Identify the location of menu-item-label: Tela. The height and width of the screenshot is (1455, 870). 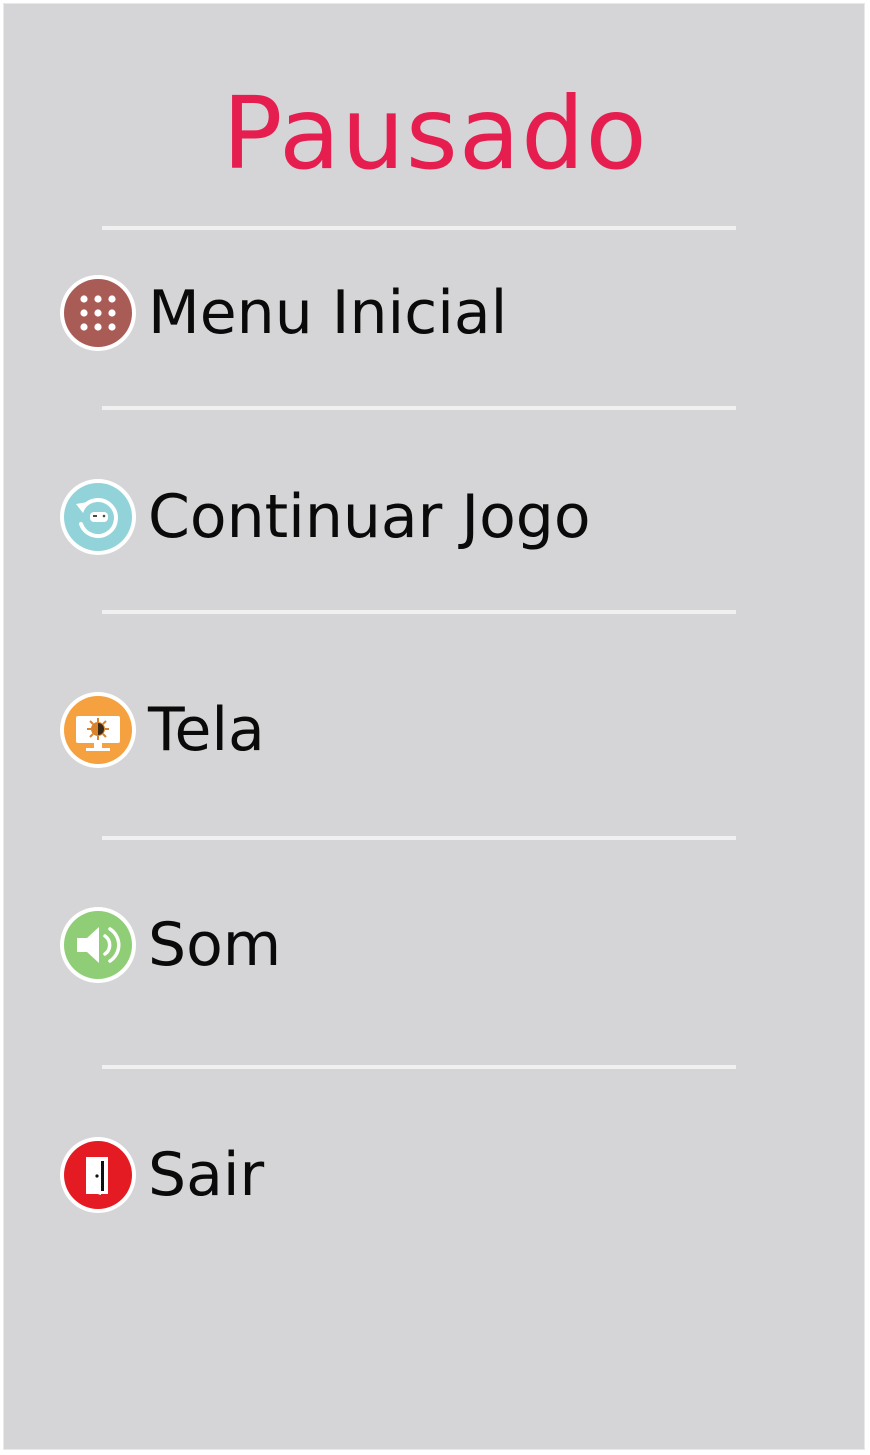
(206, 730).